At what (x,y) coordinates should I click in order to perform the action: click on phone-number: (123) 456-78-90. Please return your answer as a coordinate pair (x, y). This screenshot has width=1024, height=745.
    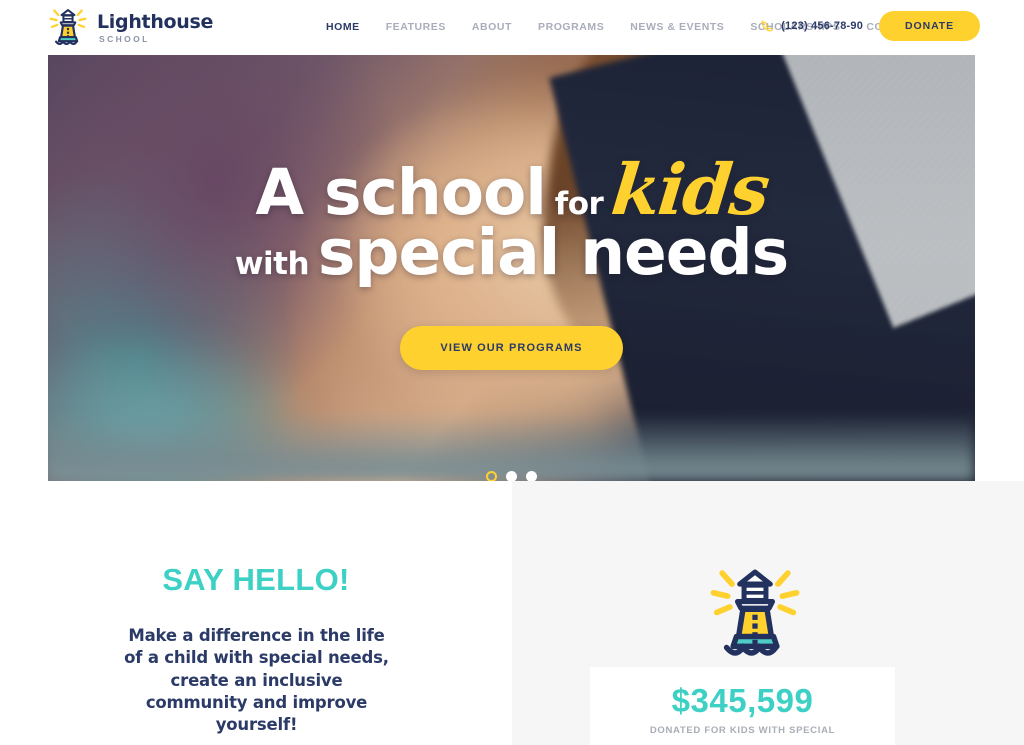
    Looking at the image, I should click on (822, 26).